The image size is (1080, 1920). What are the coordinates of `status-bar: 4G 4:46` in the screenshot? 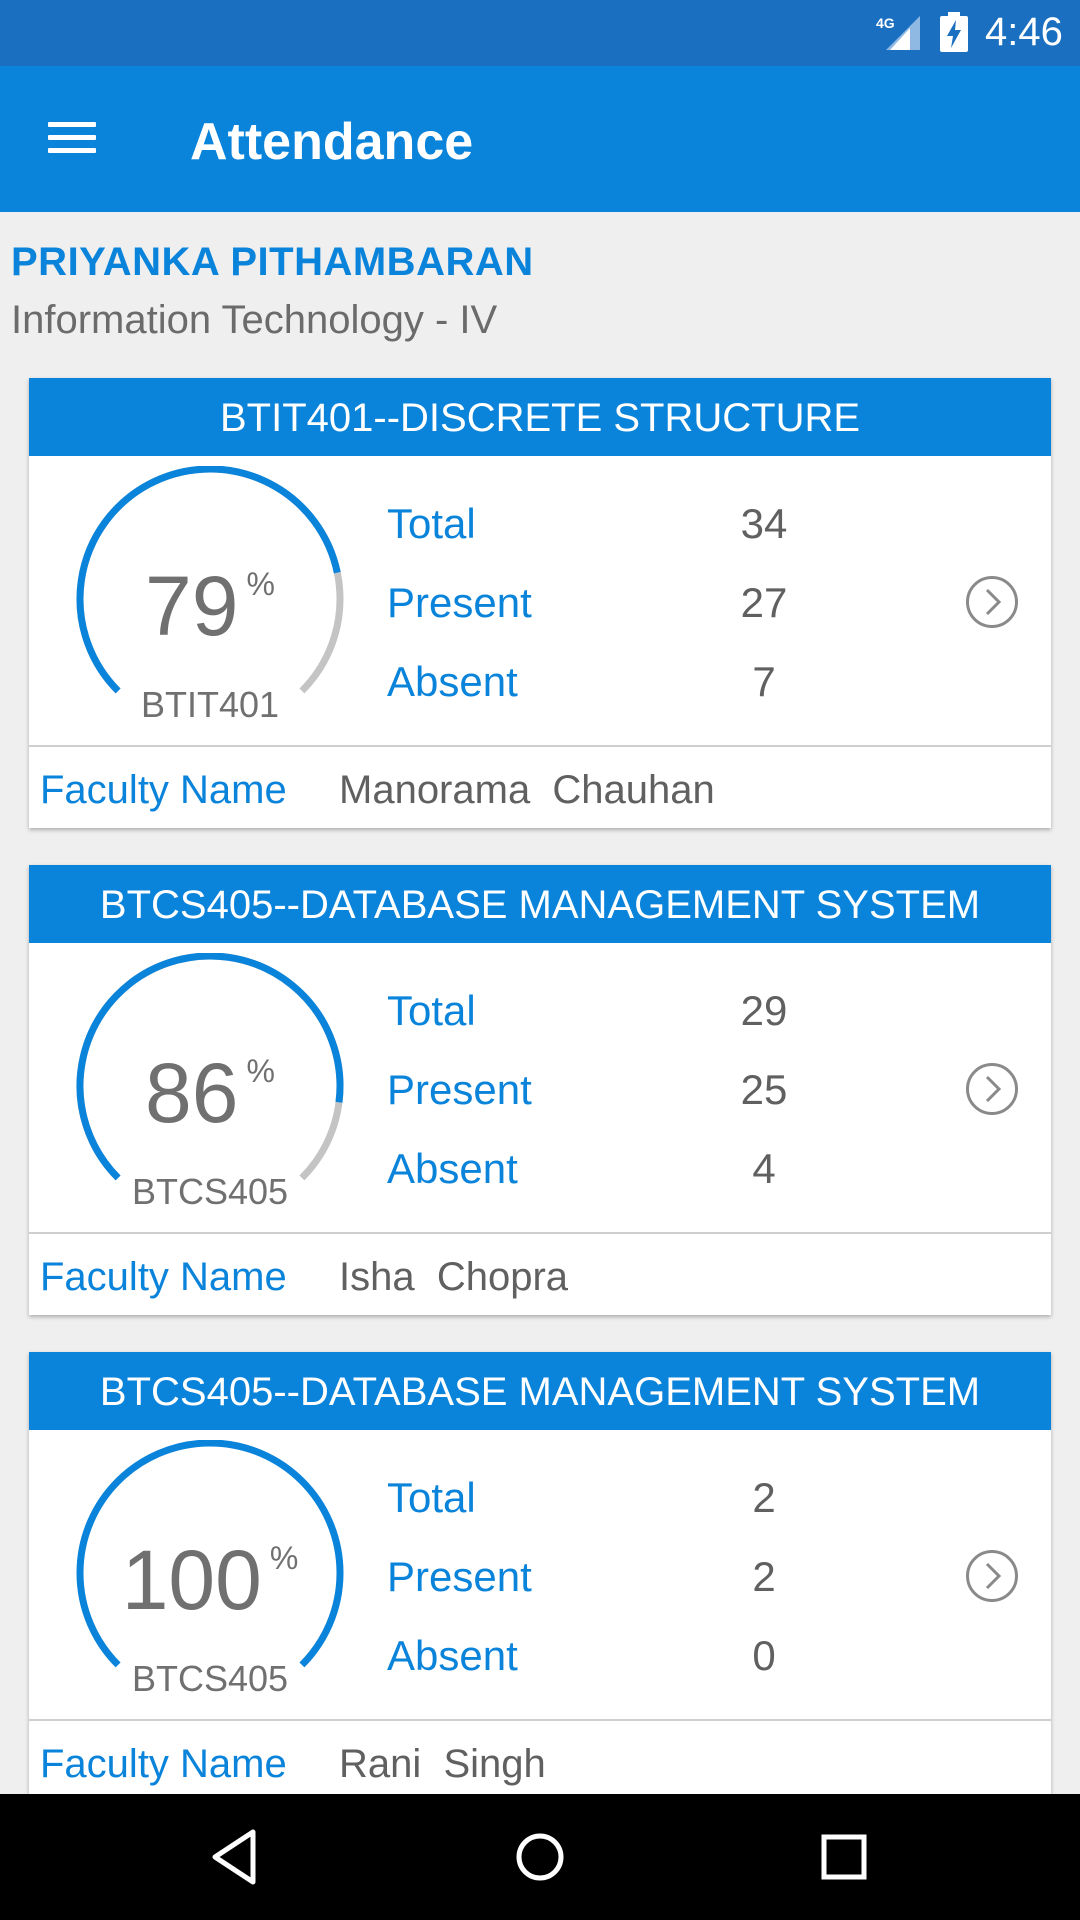 It's located at (540, 33).